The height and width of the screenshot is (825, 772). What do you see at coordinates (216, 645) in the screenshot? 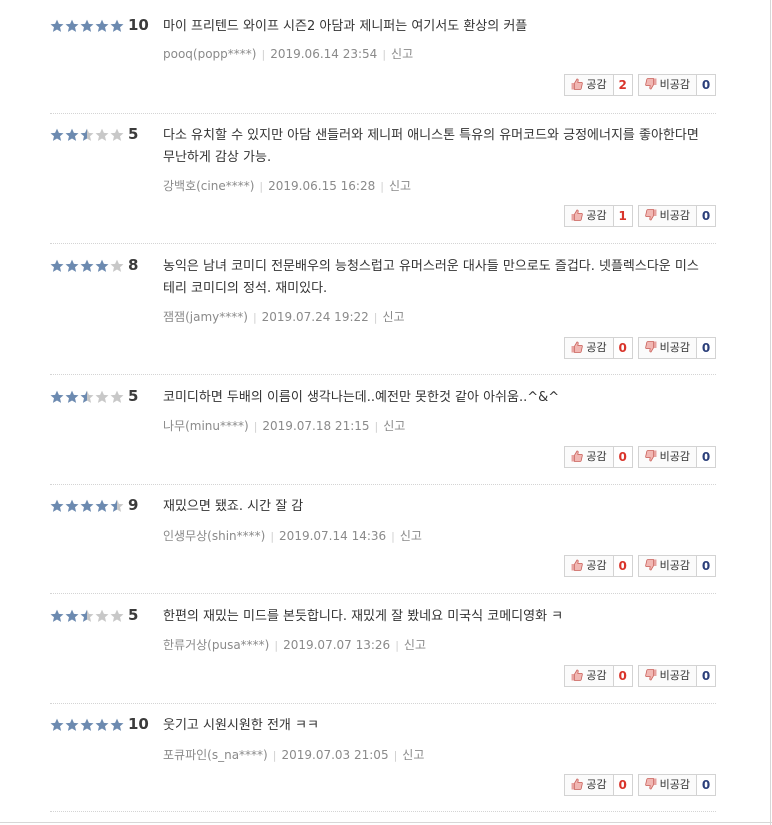
I see `review-author: 한류거상(pusa****)` at bounding box center [216, 645].